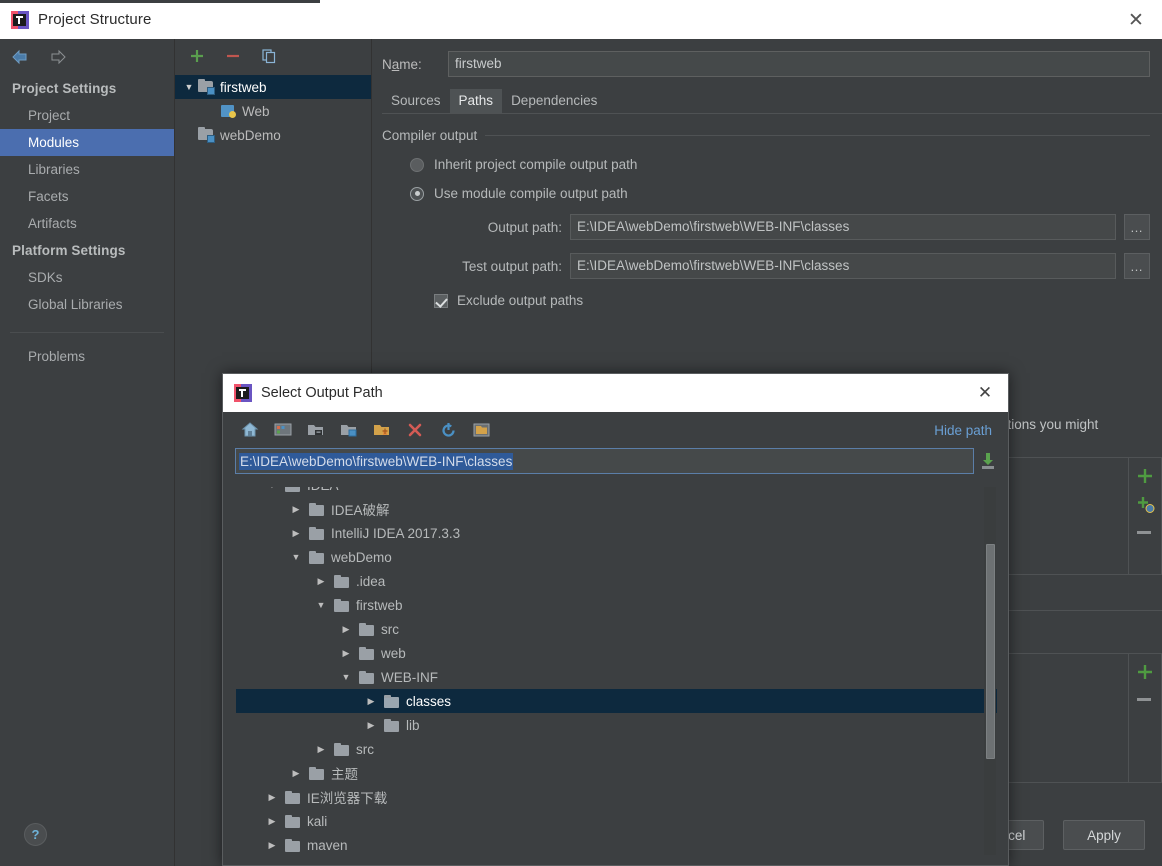 Image resolution: width=1162 pixels, height=866 pixels. I want to click on tree-row-label: IntelliJ IDEA 2017.3.3, so click(396, 533).